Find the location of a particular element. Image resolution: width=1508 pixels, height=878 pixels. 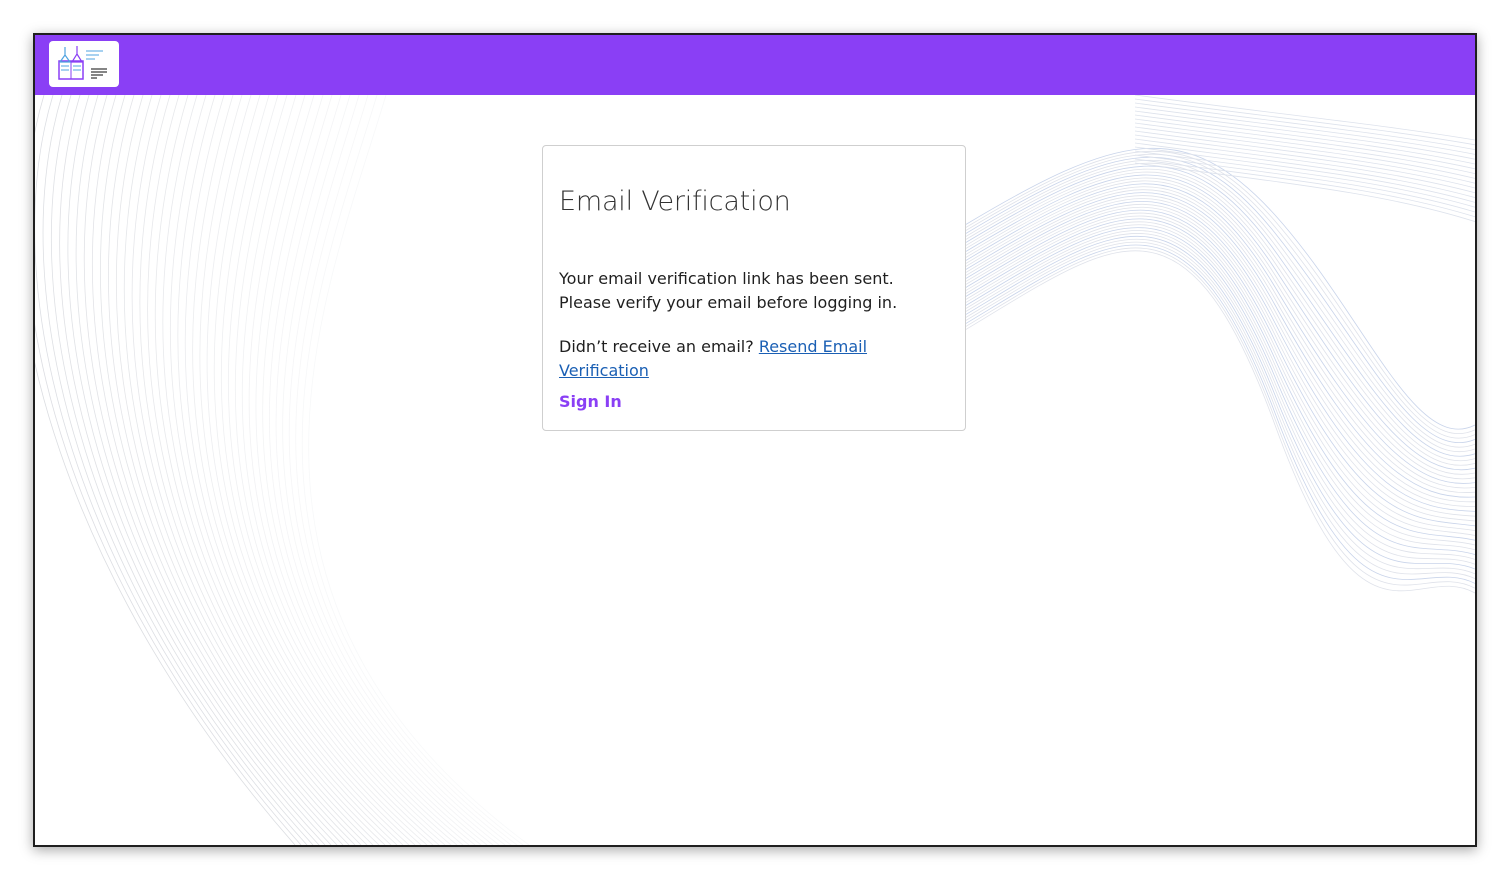

page-title: Email Verification is located at coordinates (675, 201).